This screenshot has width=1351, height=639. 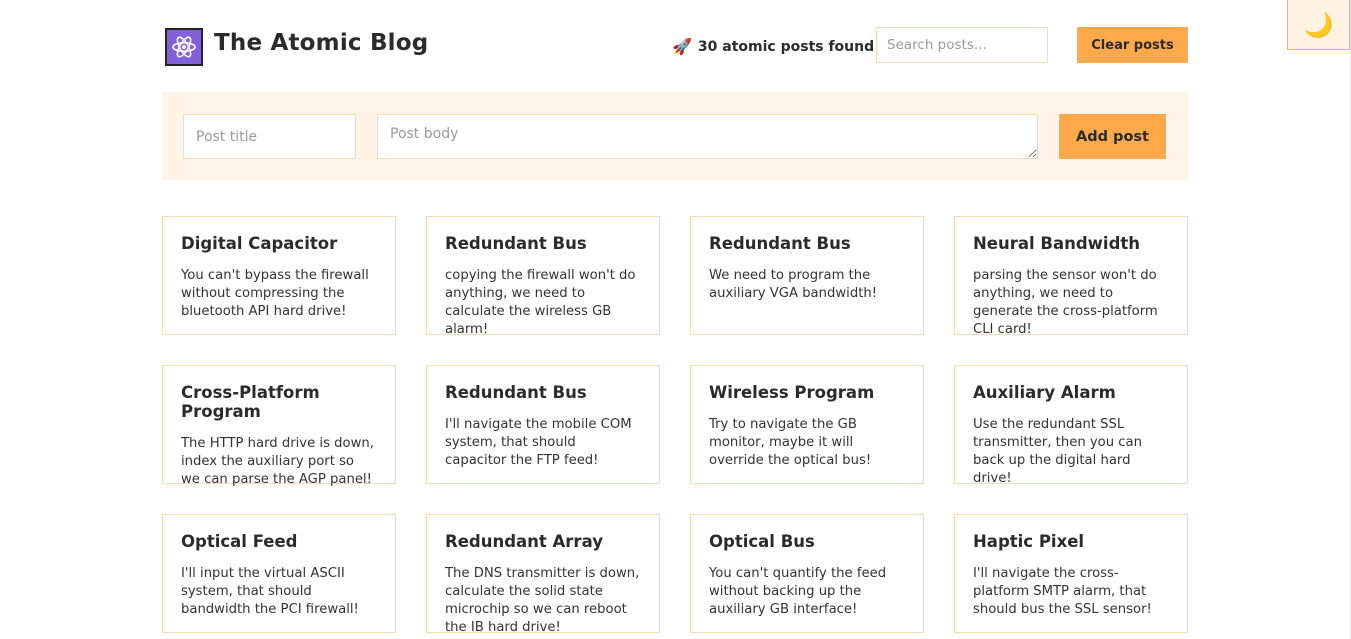 What do you see at coordinates (1132, 45) in the screenshot?
I see `clear-posts-button: Clear posts` at bounding box center [1132, 45].